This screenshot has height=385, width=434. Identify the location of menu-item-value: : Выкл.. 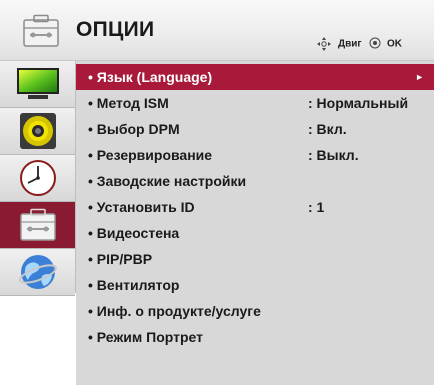
(333, 155).